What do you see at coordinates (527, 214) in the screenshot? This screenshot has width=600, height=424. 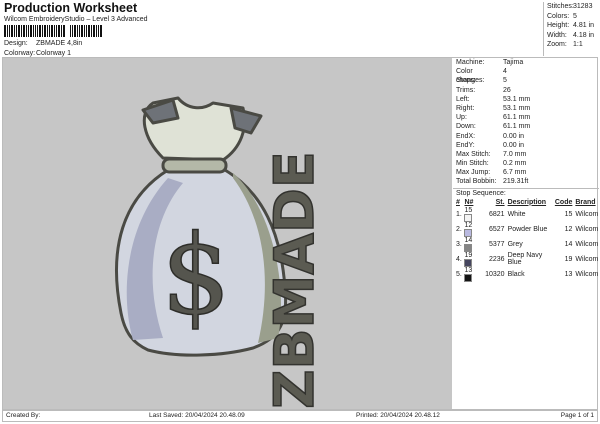 I see `table-row: 1. 15 6821 White 15 Wilcom` at bounding box center [527, 214].